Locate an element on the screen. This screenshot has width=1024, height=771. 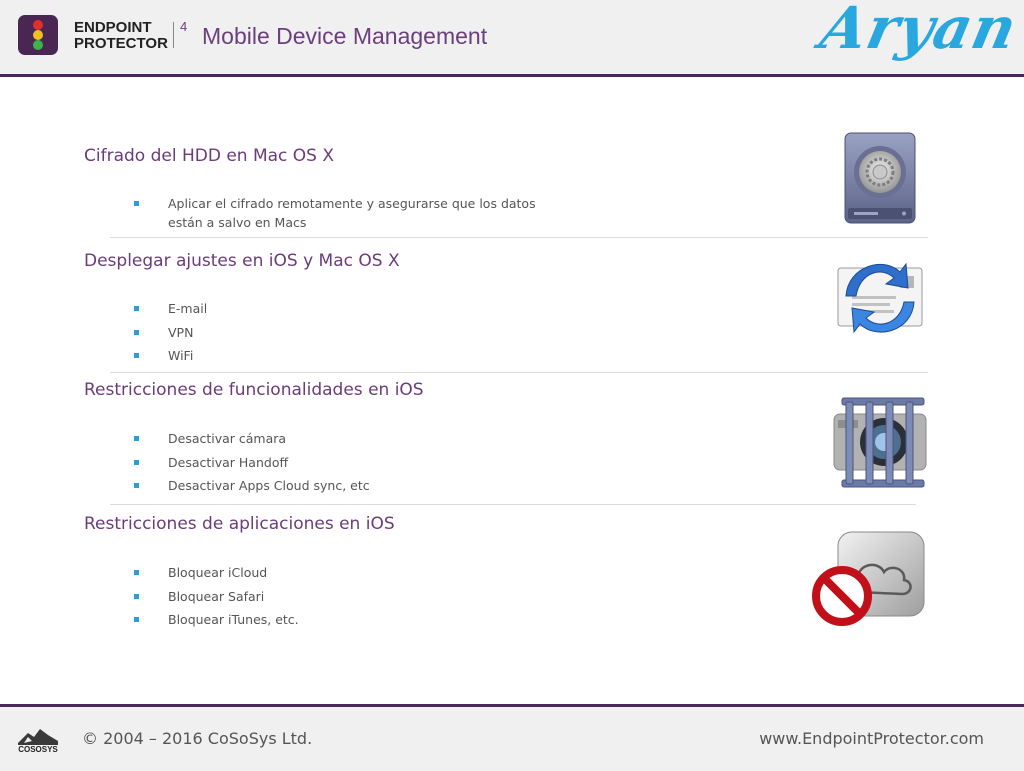
list-item-text: Desactivar cámara is located at coordinates (227, 438).